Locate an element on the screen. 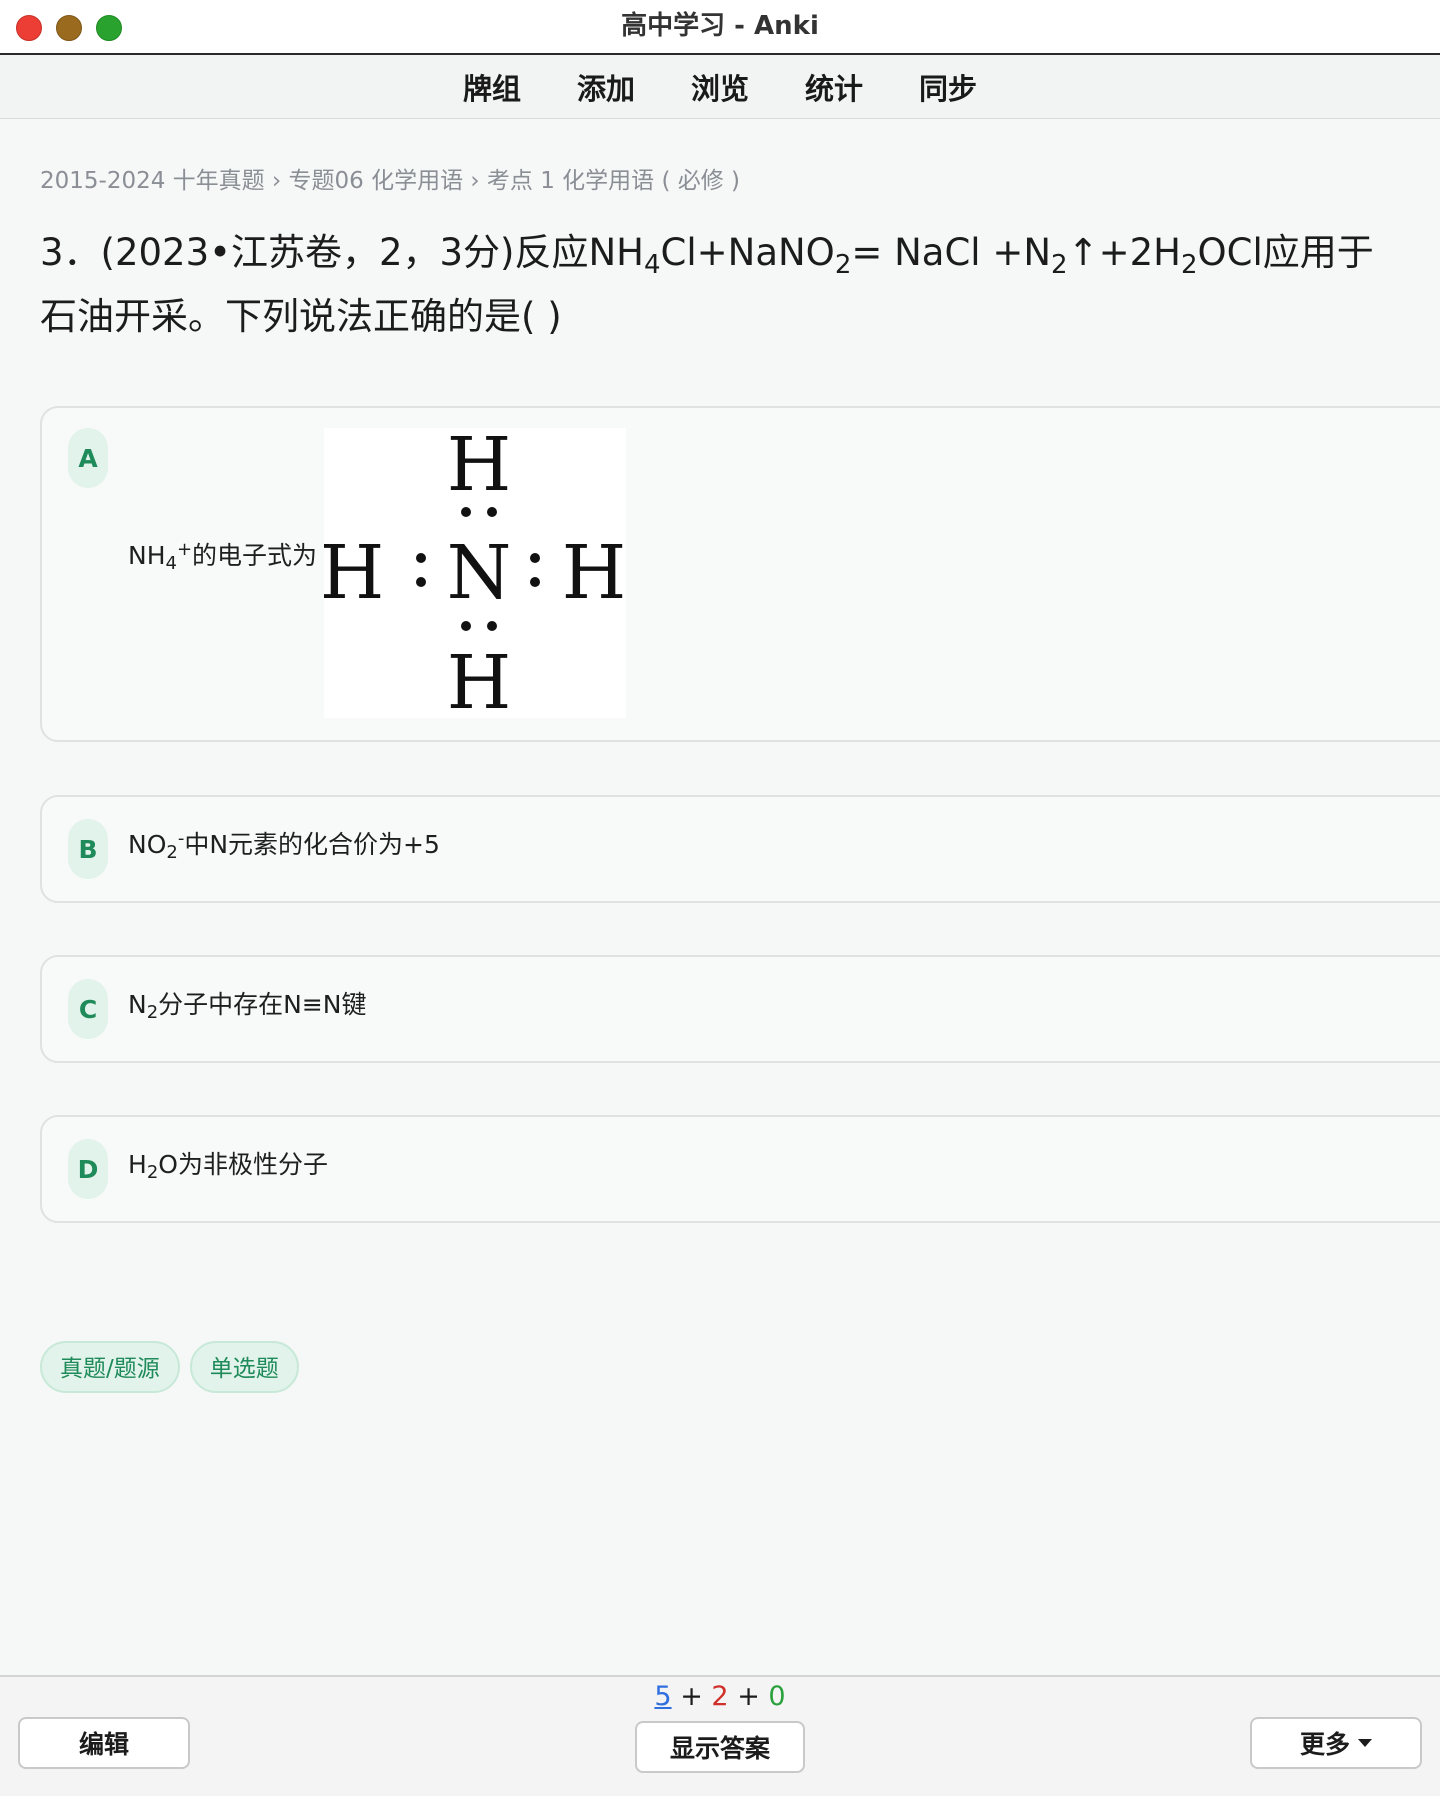 This screenshot has height=1796, width=1440. window-title: 高中学习 - Anki is located at coordinates (720, 26).